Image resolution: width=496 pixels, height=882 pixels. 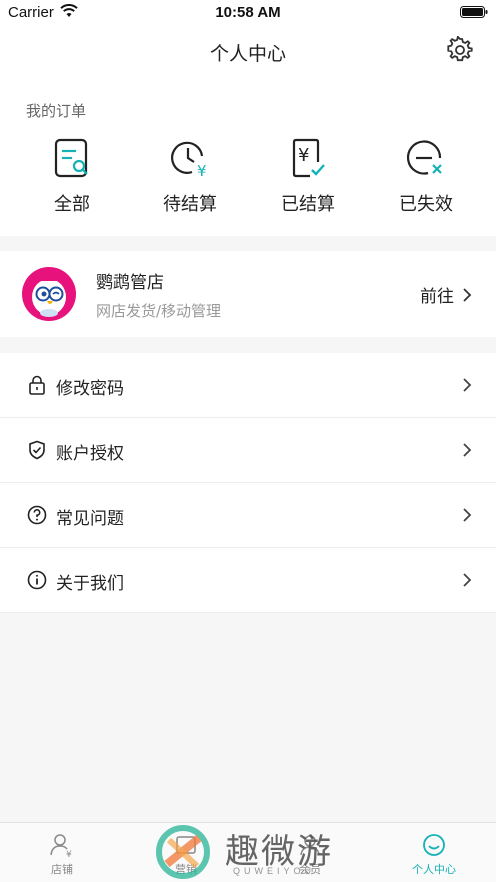 What do you see at coordinates (437, 297) in the screenshot?
I see `shop-go-label: 前往` at bounding box center [437, 297].